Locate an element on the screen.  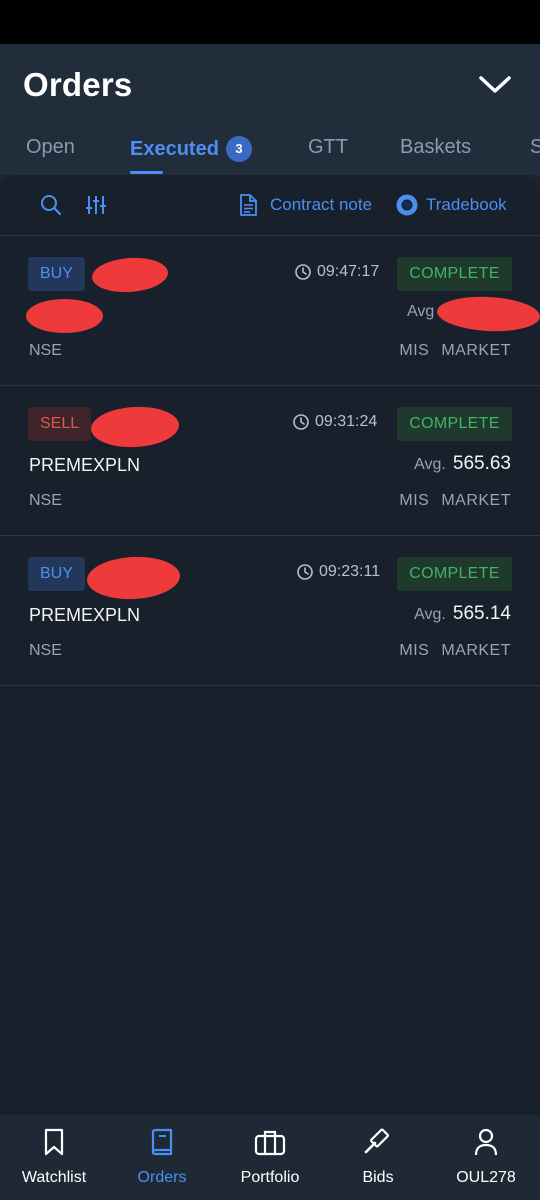
order-time: 09:31:24 is located at coordinates (334, 422).